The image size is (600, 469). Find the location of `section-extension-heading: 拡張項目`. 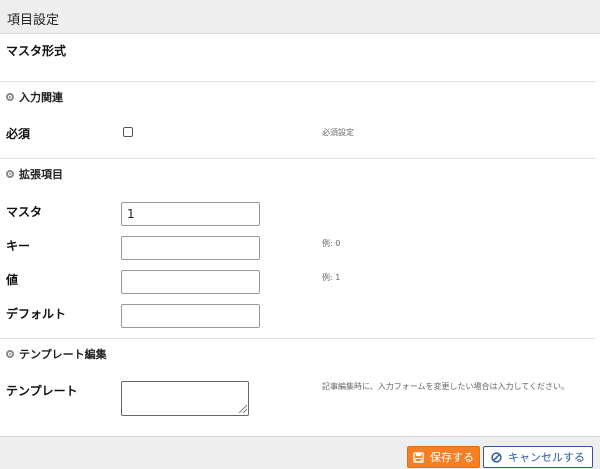

section-extension-heading: 拡張項目 is located at coordinates (34, 174).